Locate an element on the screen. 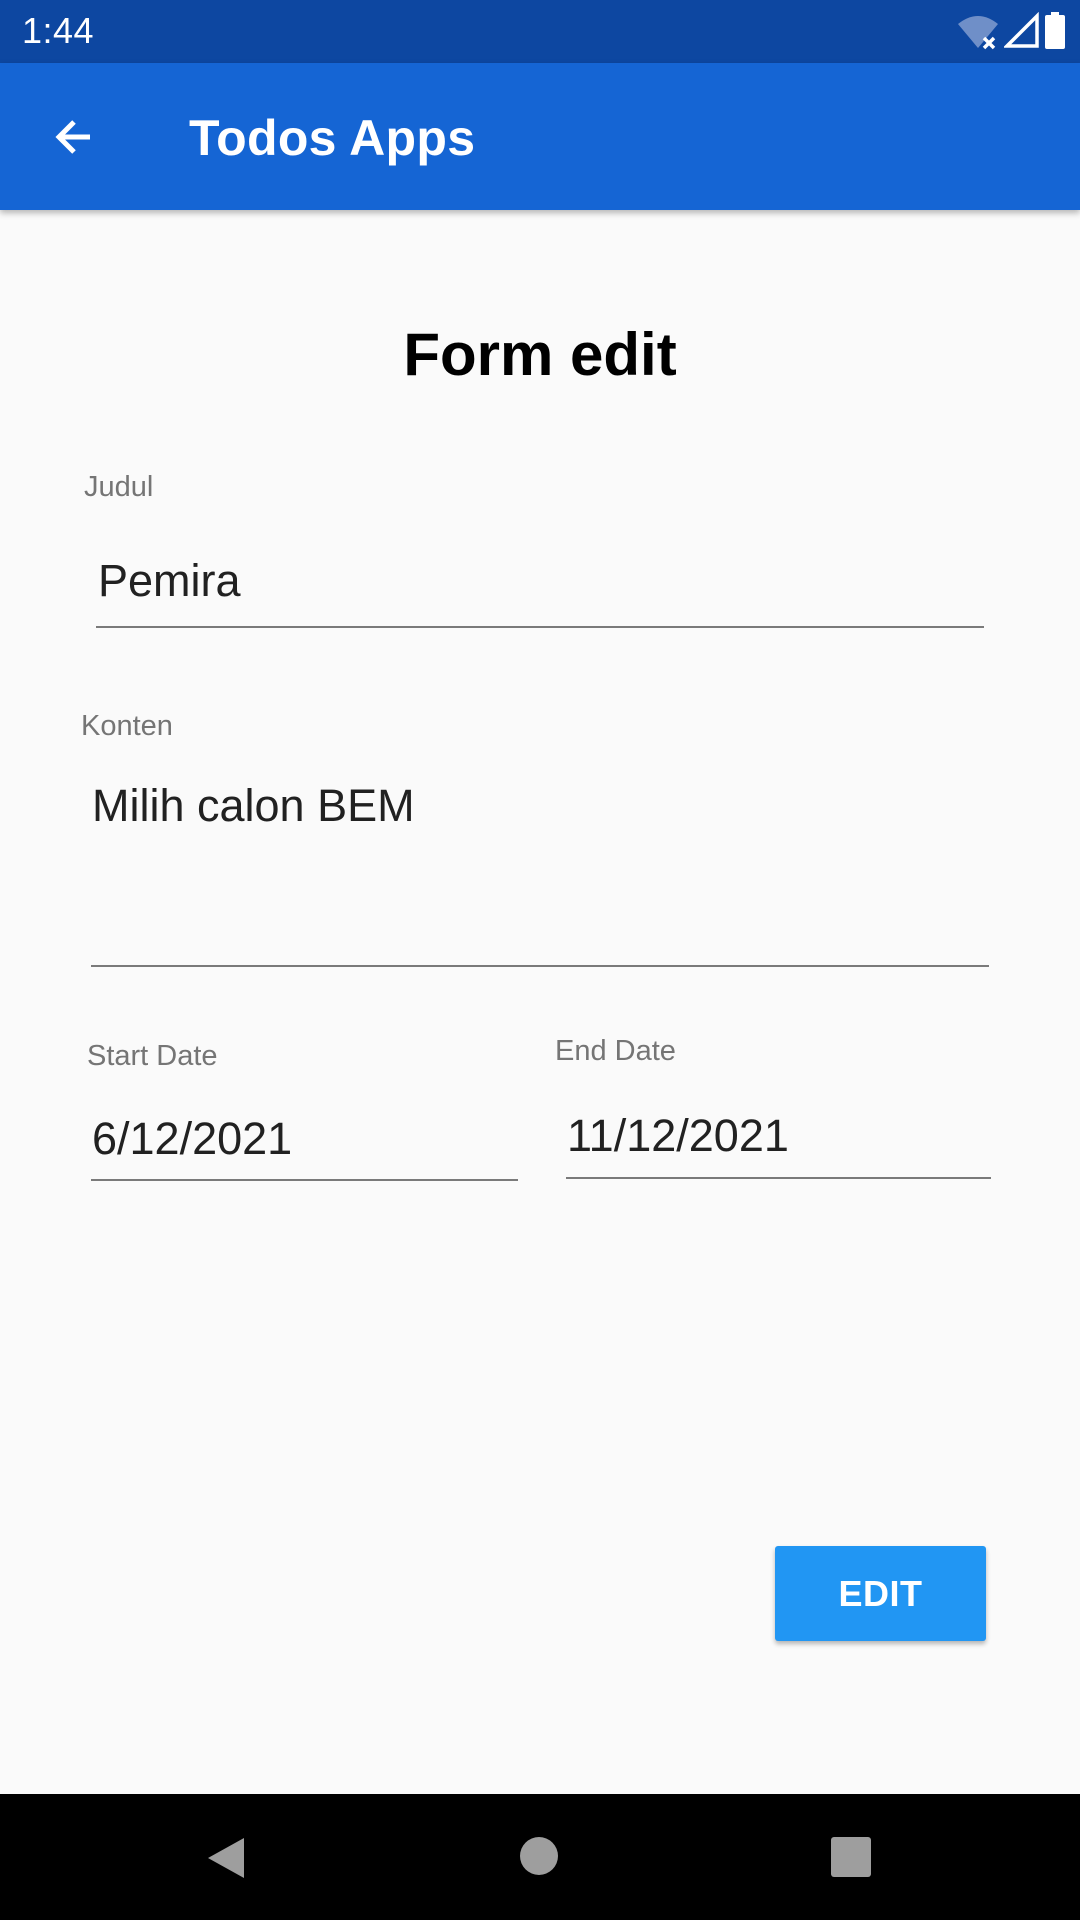 The width and height of the screenshot is (1080, 1920). home-circle-icon is located at coordinates (539, 1856).